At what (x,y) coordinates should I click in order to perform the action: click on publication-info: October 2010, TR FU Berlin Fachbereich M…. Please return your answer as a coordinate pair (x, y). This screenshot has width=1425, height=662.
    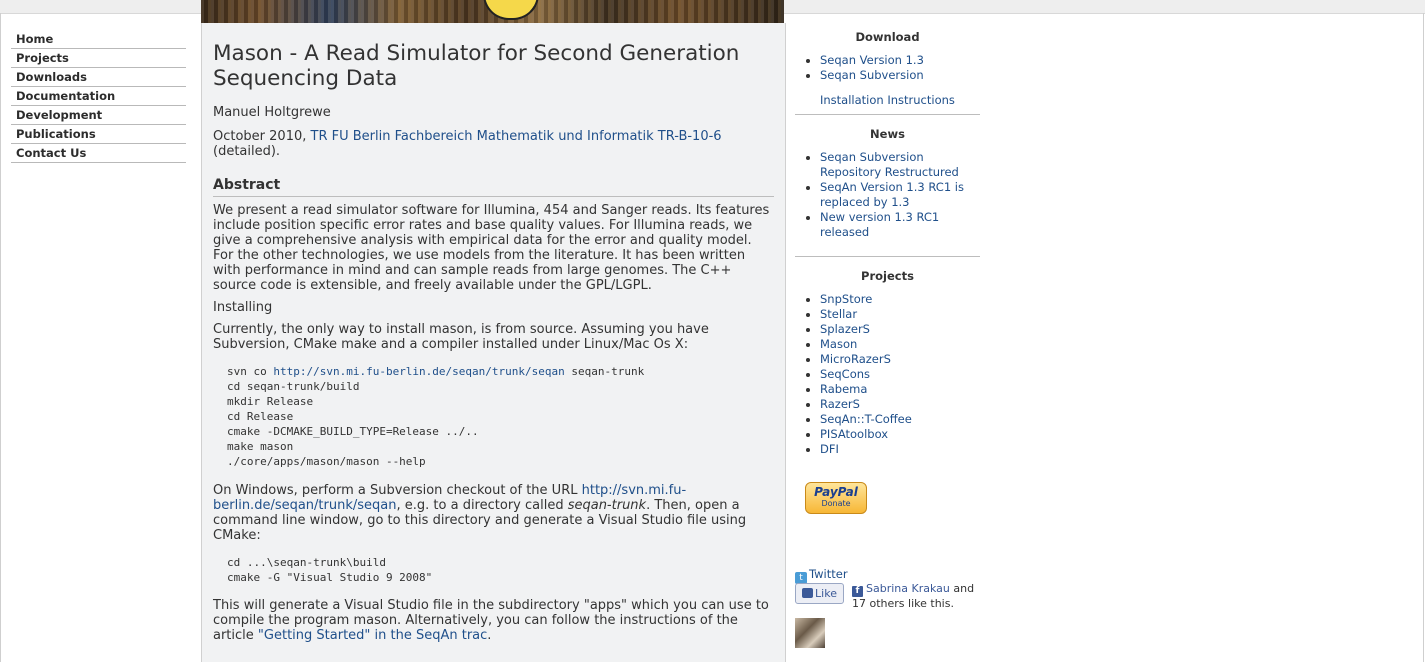
    Looking at the image, I should click on (493, 144).